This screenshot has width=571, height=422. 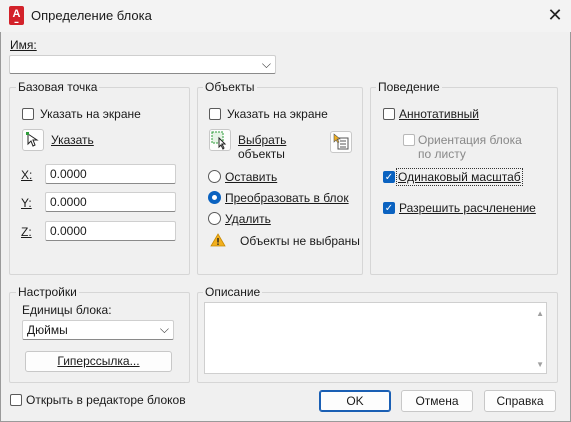 What do you see at coordinates (277, 114) in the screenshot?
I see `objects-specify-on-screen-label: Указать на экране` at bounding box center [277, 114].